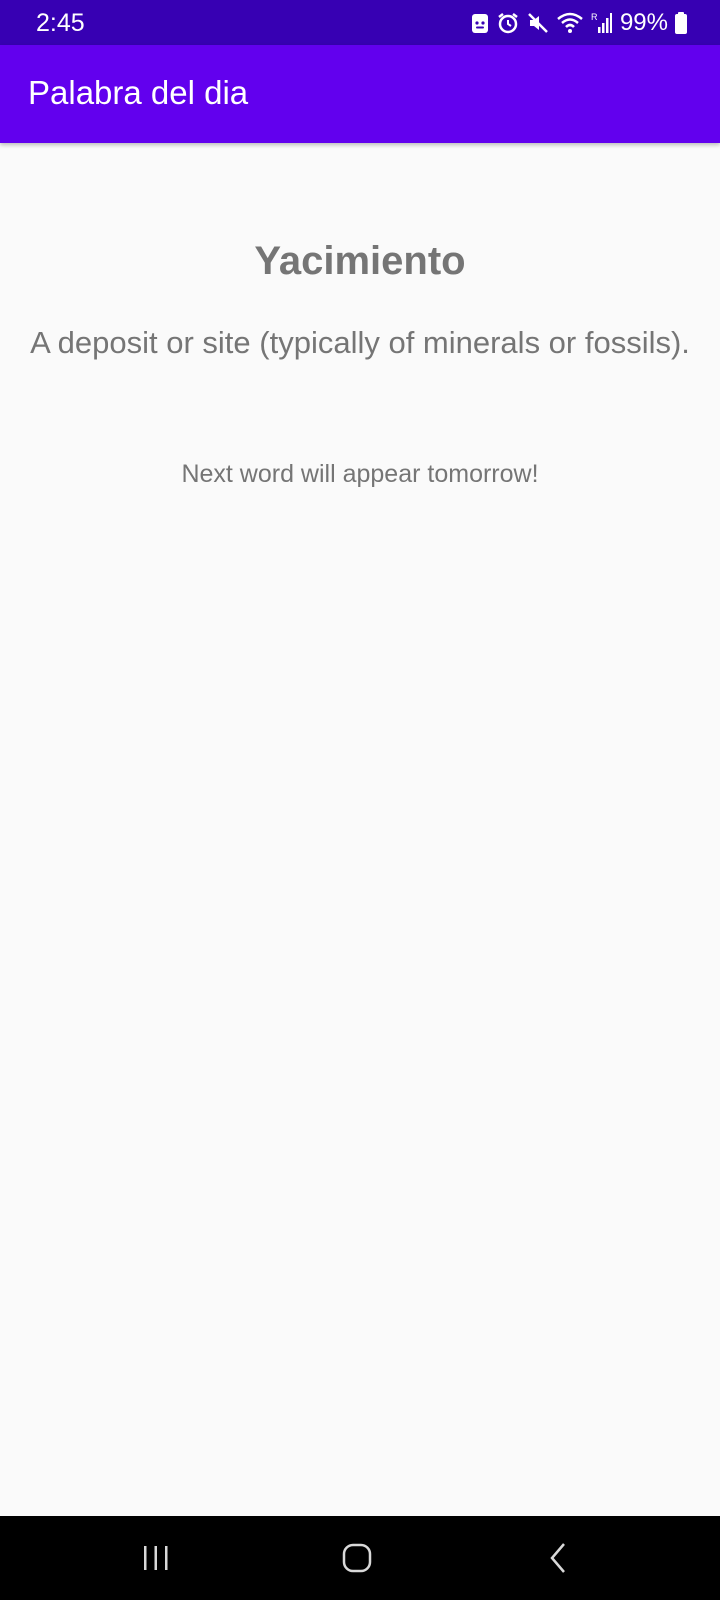  I want to click on status-bar: 2:45 R 99%, so click(360, 22).